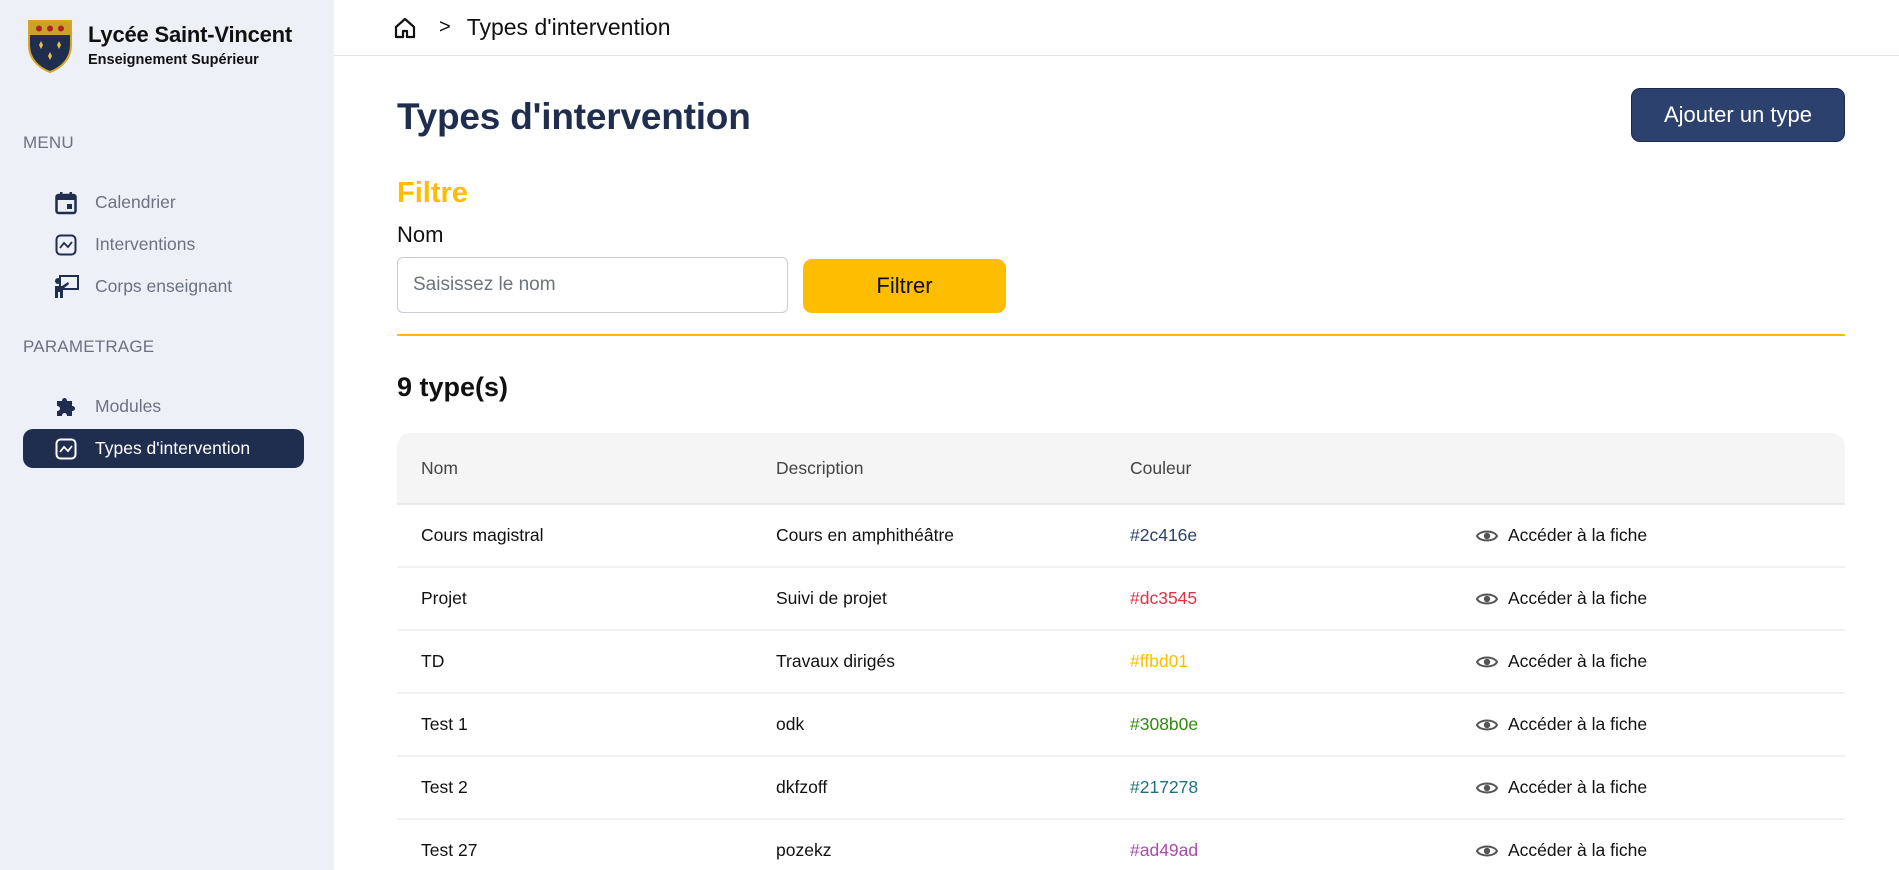 This screenshot has height=870, width=1899. What do you see at coordinates (1164, 724) in the screenshot?
I see `type-color-cell: #308b0e` at bounding box center [1164, 724].